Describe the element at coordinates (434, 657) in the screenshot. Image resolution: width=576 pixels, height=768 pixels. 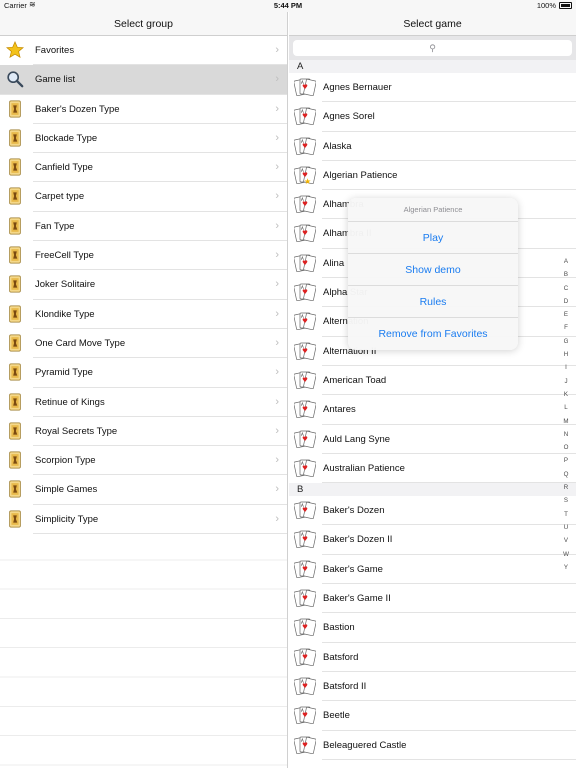
I see `game-row: A Batsford` at that location.